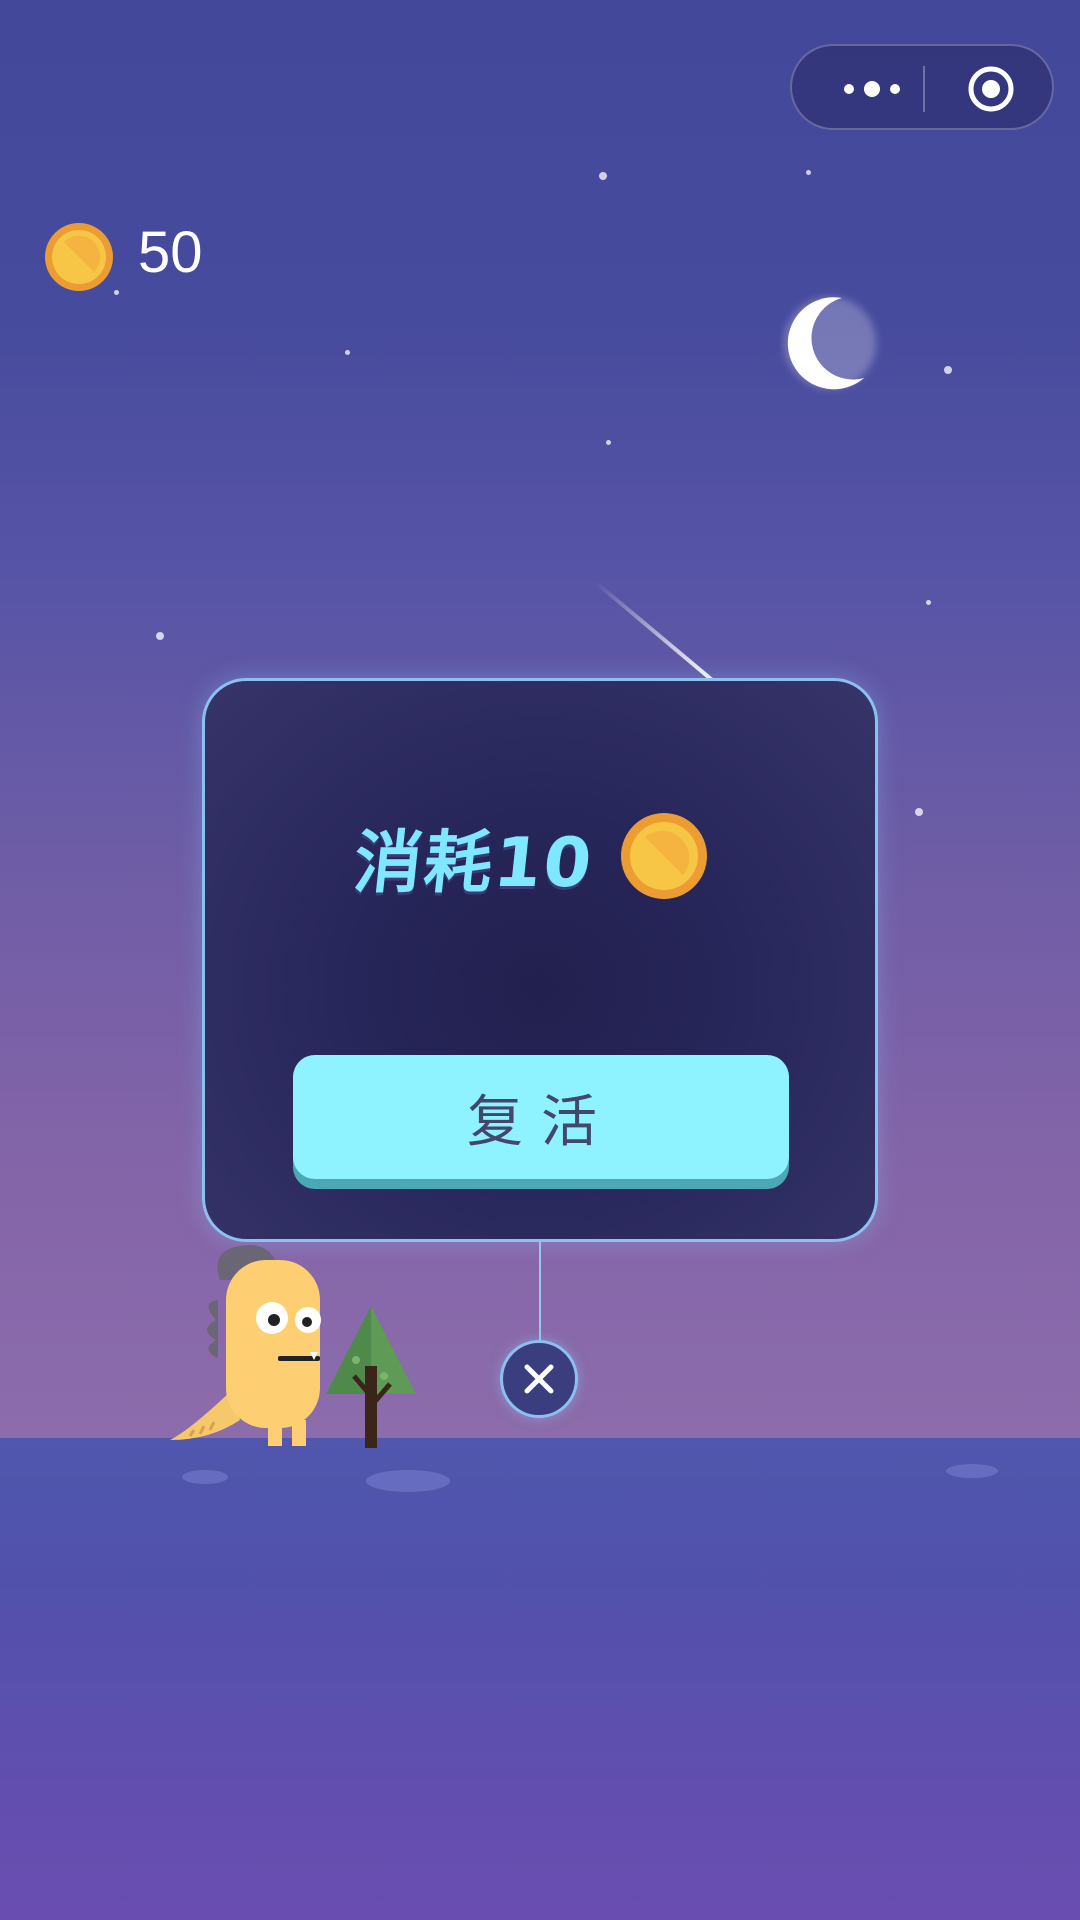 This screenshot has height=1920, width=1080. I want to click on revive-button: 复活, so click(541, 1117).